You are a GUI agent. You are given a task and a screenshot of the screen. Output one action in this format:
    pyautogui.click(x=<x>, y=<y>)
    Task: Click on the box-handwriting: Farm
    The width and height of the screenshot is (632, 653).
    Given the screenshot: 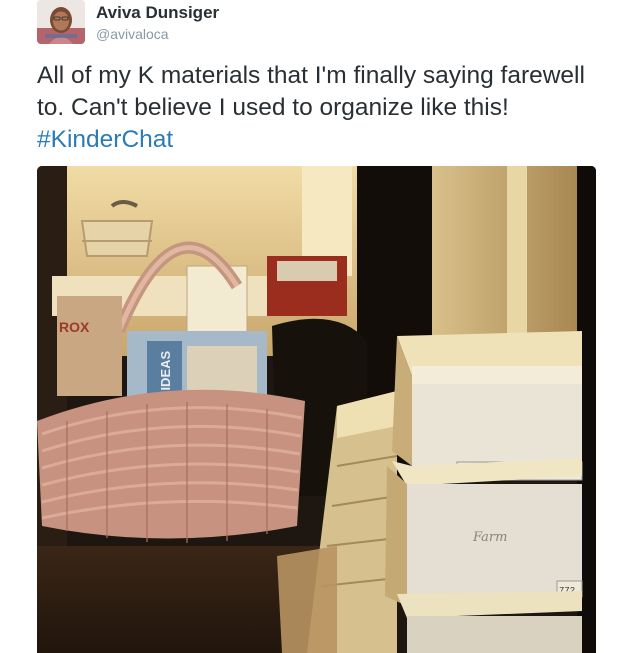 What is the action you would take?
    pyautogui.click(x=489, y=537)
    